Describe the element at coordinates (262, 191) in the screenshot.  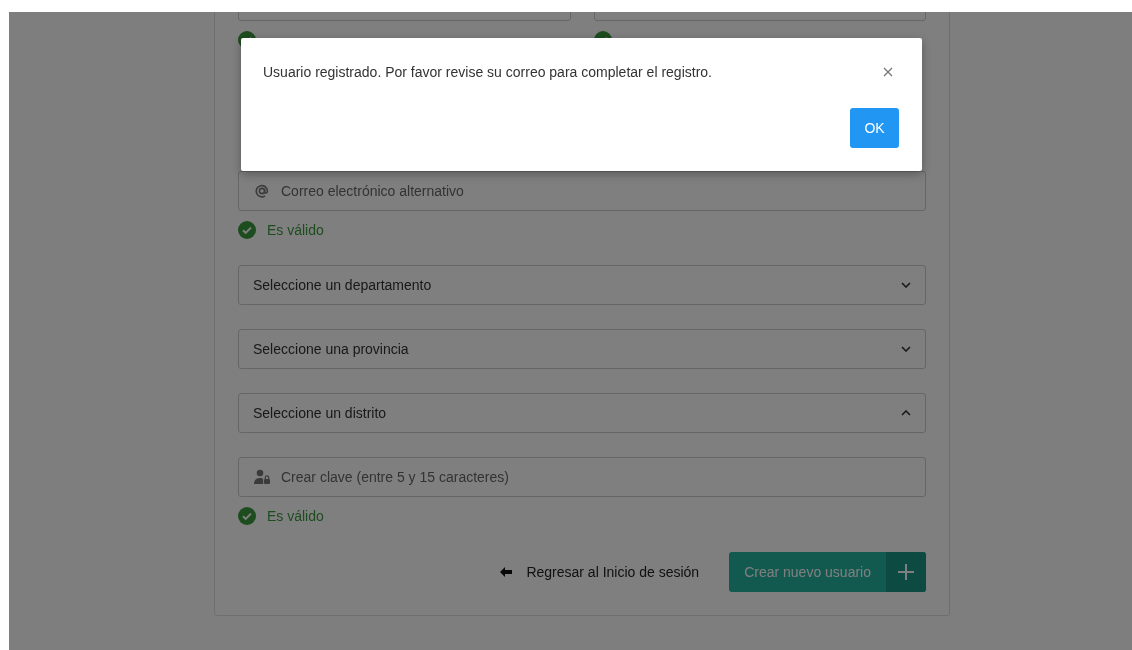
I see `at-sign-icon` at that location.